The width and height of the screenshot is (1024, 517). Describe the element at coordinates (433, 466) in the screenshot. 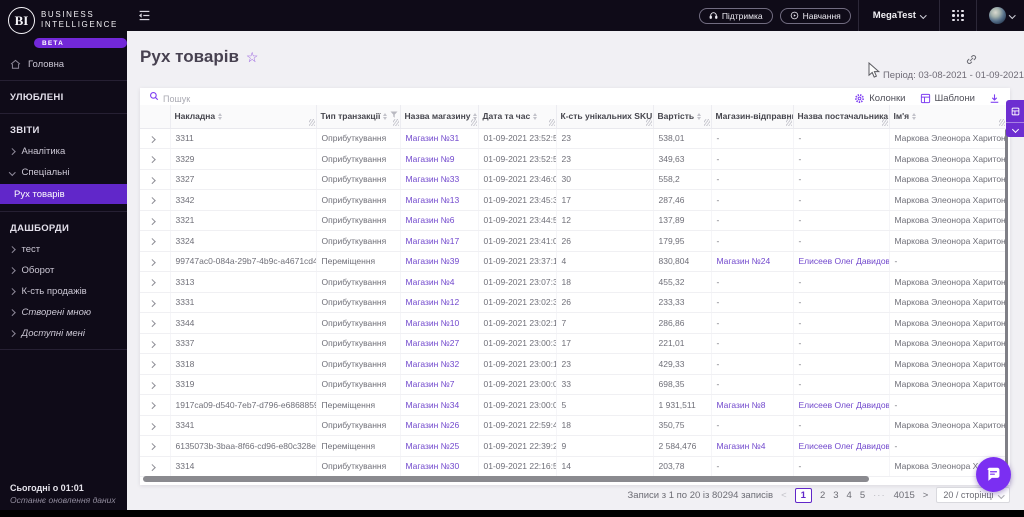

I see `shop-link: Магазин №30` at that location.